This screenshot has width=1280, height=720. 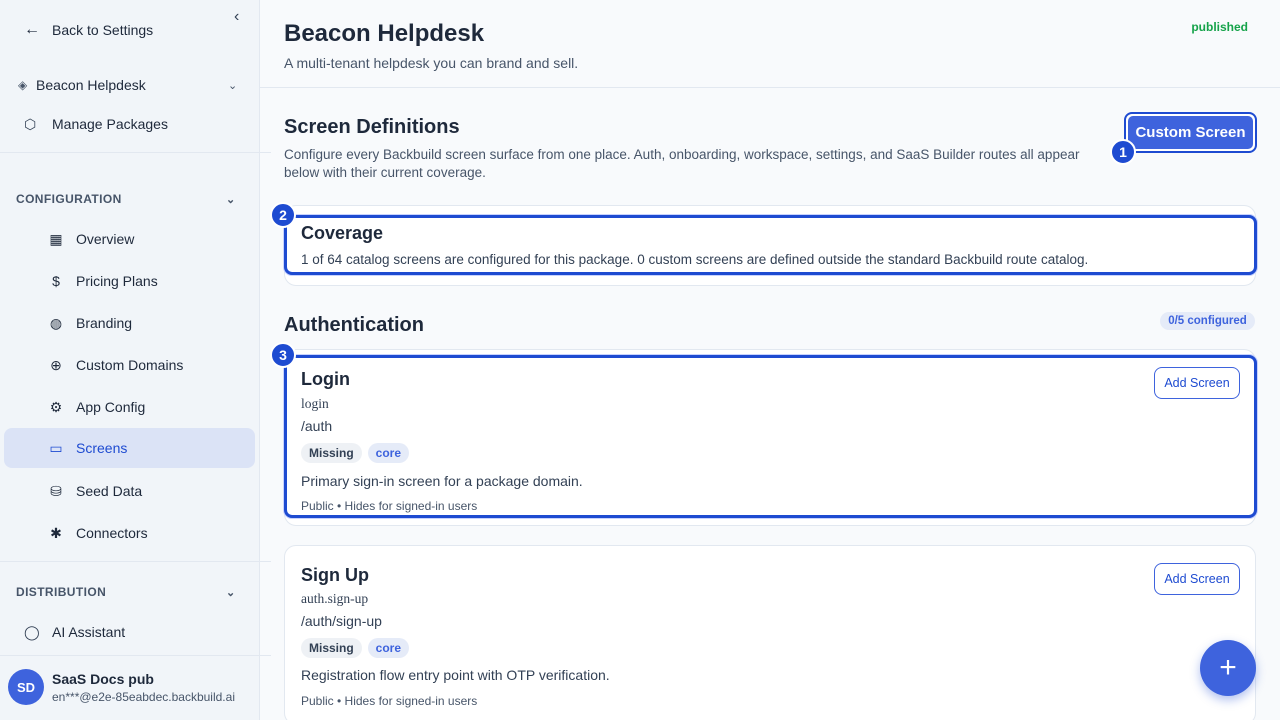 What do you see at coordinates (61, 592) in the screenshot?
I see `distribution-label: DISTRIBUTION` at bounding box center [61, 592].